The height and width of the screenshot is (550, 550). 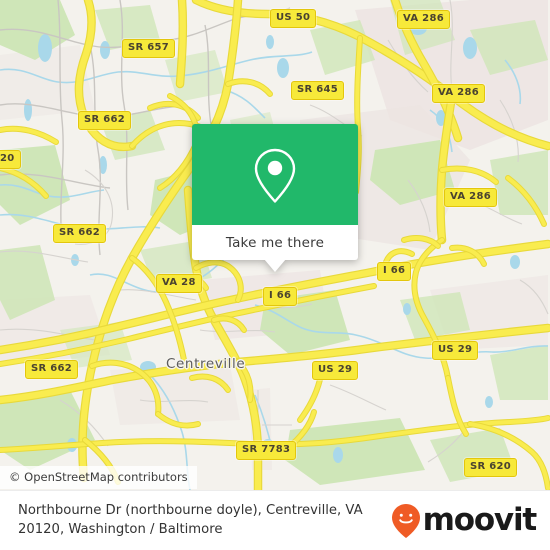 What do you see at coordinates (293, 18) in the screenshot?
I see `highway-shield: US 50` at bounding box center [293, 18].